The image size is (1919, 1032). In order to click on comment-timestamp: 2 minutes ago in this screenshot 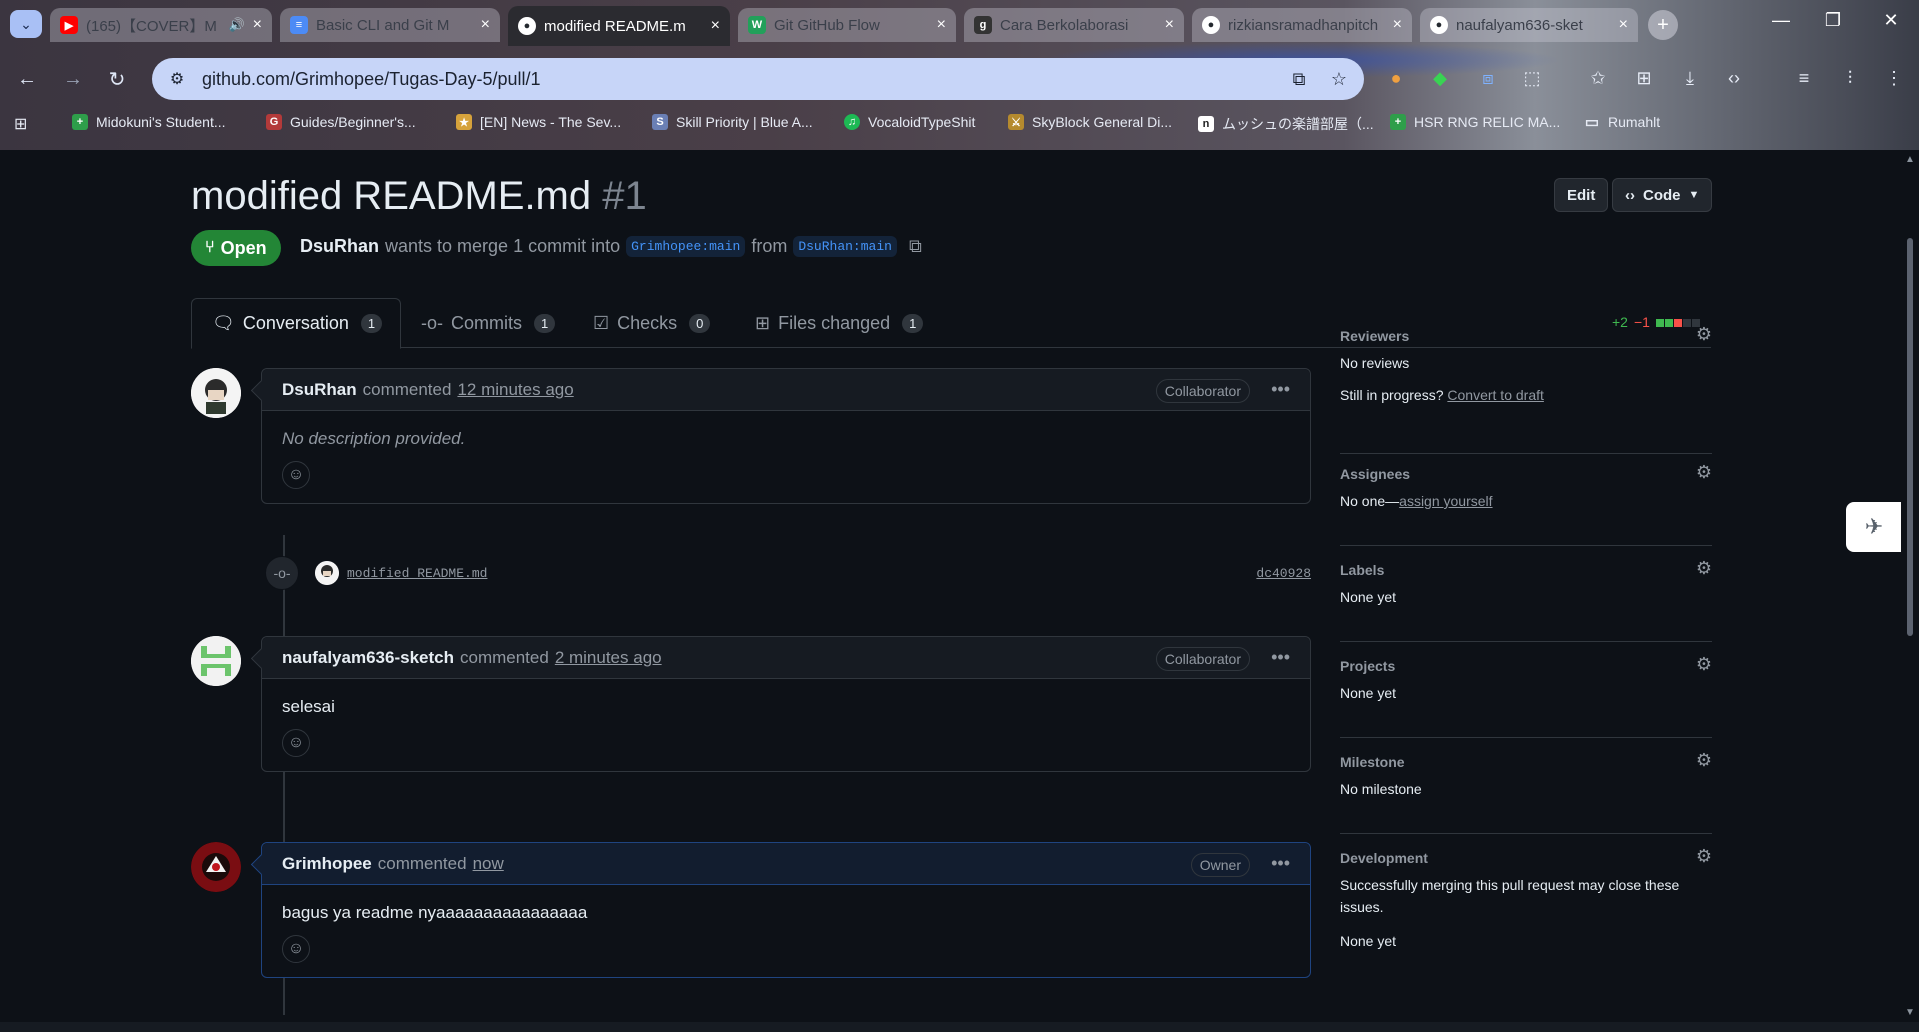, I will do `click(608, 658)`.